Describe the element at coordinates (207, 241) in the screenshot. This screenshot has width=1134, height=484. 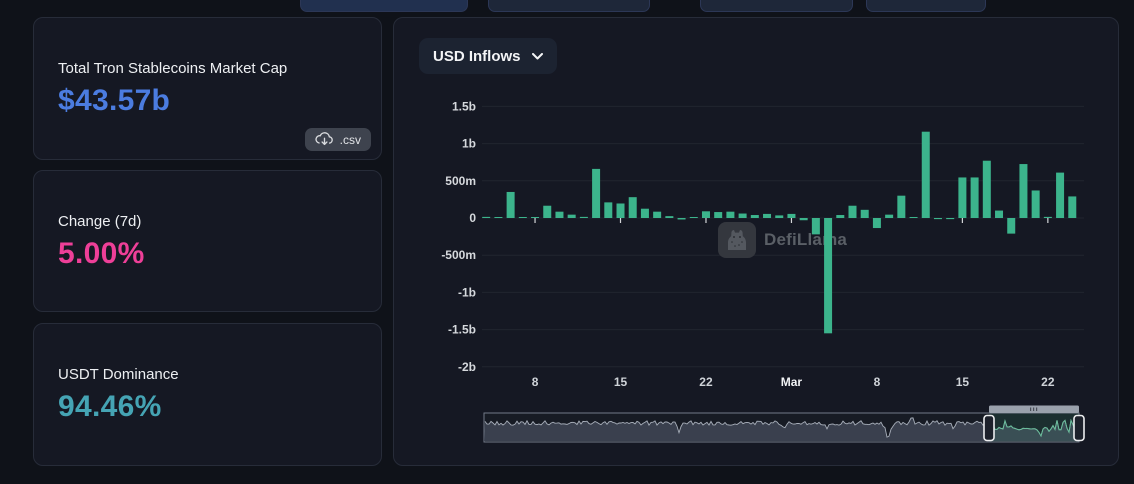
I see `stat-card-change-7d: Change (7d) 5.00%` at that location.